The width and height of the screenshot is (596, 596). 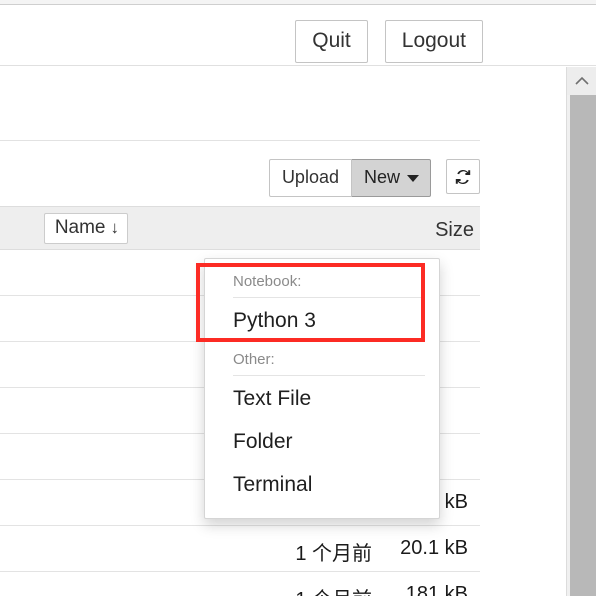 I want to click on file-actions-toolbar: Upload New, so click(x=374, y=178).